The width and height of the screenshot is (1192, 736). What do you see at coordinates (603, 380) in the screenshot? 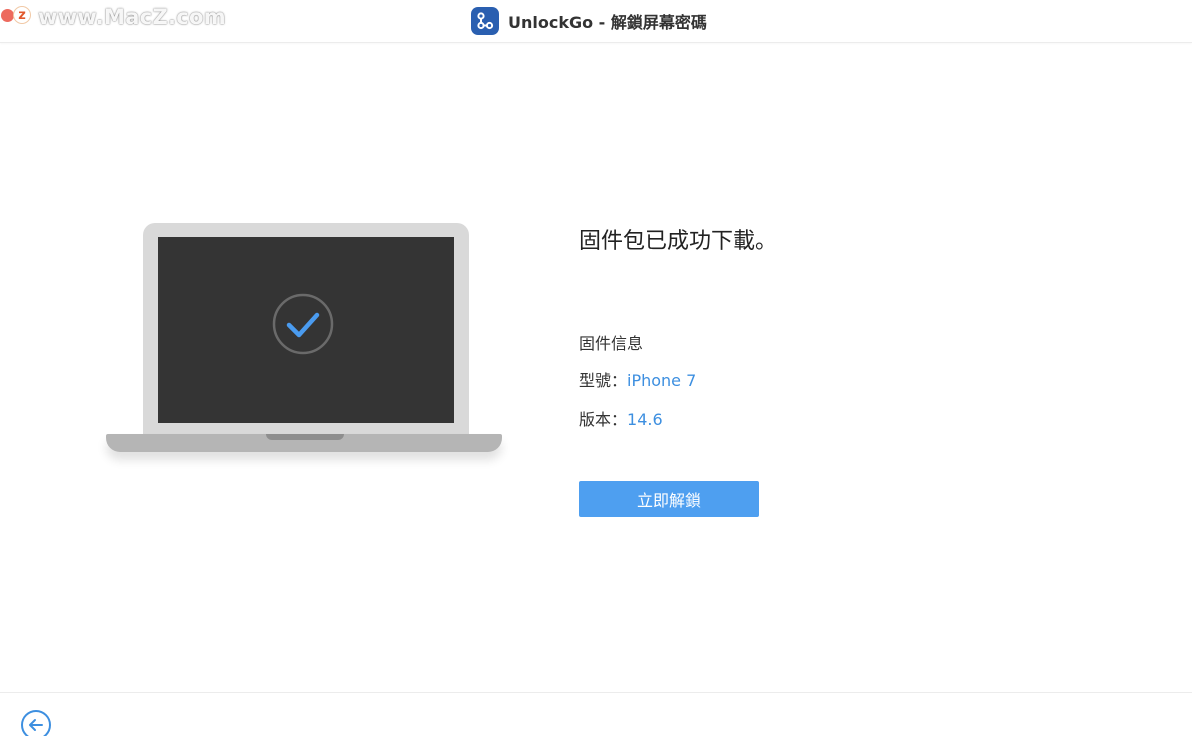
I see `model-label: 型號：` at bounding box center [603, 380].